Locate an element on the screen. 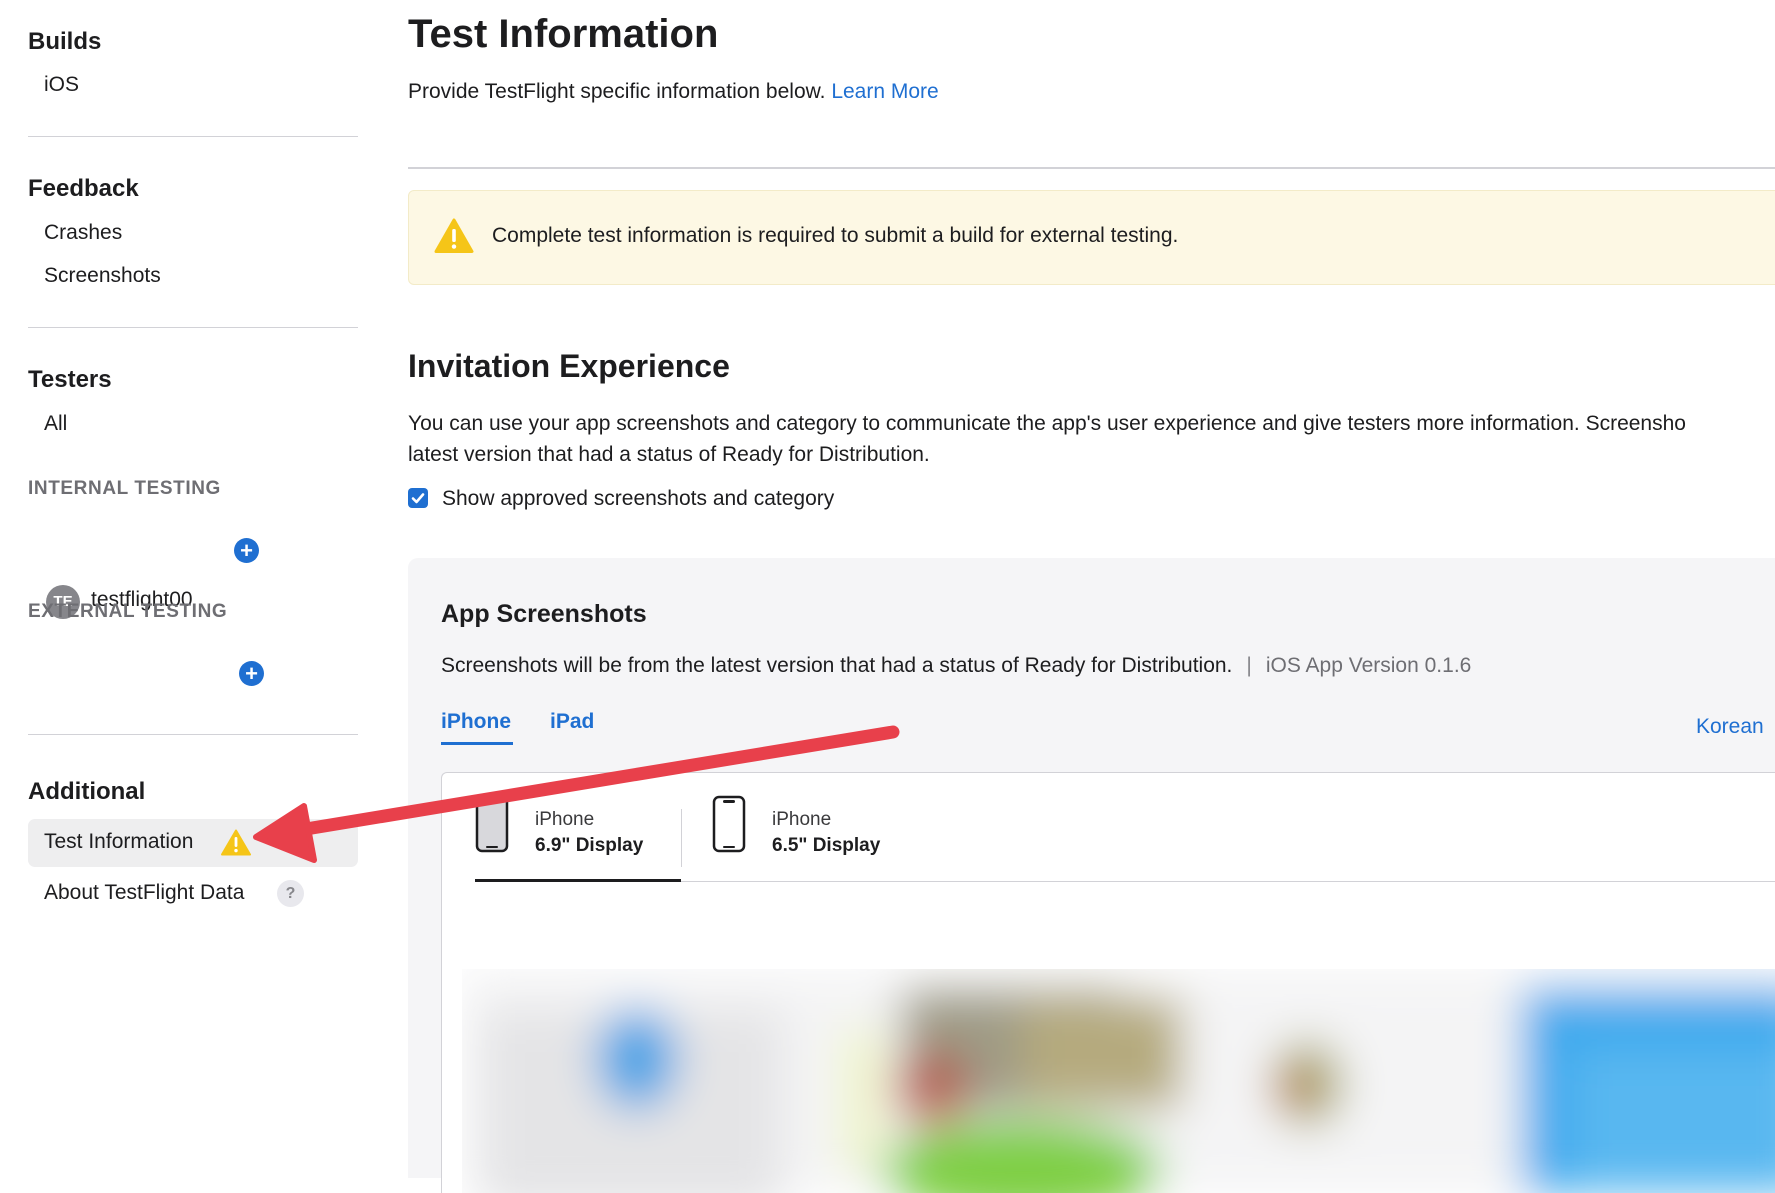 This screenshot has width=1775, height=1193. tab-ipad: iPad is located at coordinates (572, 722).